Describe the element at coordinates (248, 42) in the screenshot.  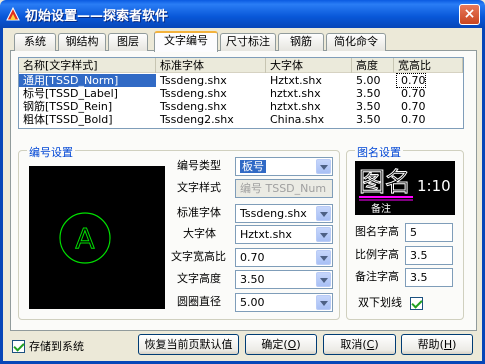
I see `tab-dimension: 尺寸标注` at that location.